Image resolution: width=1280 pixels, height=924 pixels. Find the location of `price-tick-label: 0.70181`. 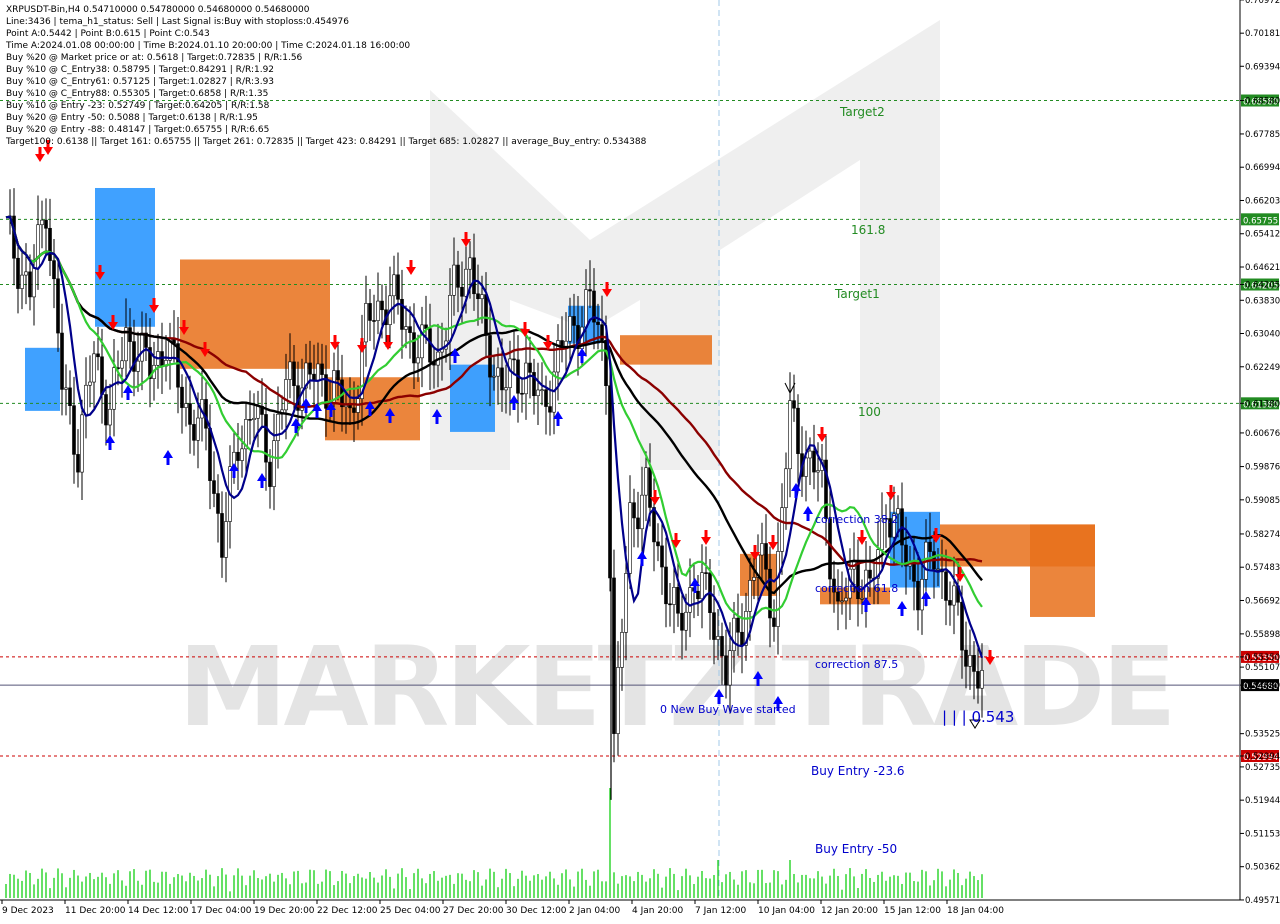

price-tick-label: 0.70181 is located at coordinates (1262, 34).